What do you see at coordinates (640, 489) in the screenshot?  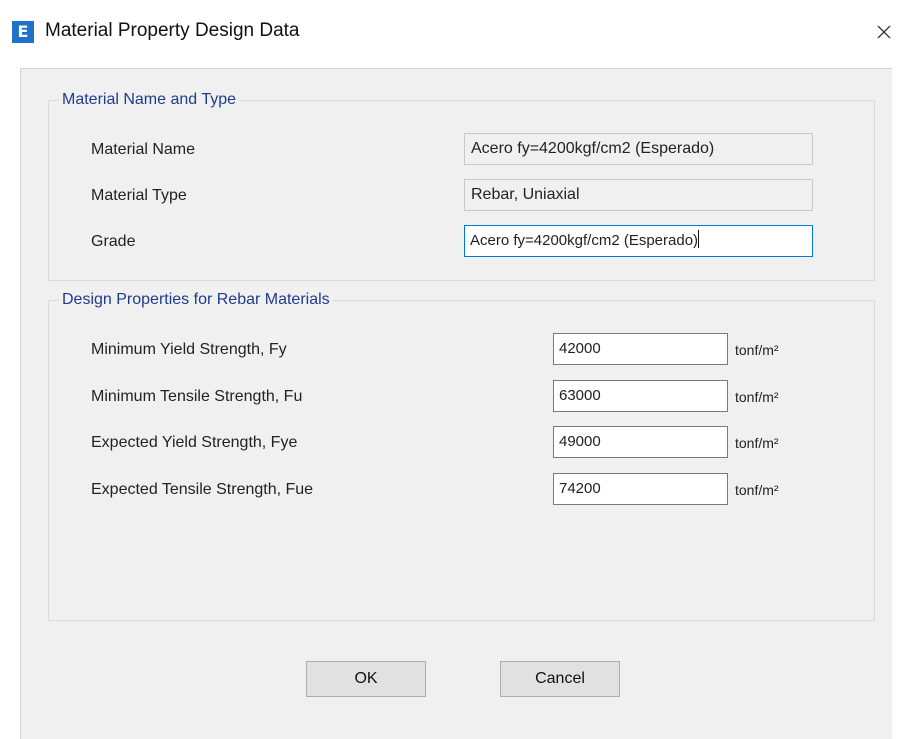 I see `fue-input: 74200` at bounding box center [640, 489].